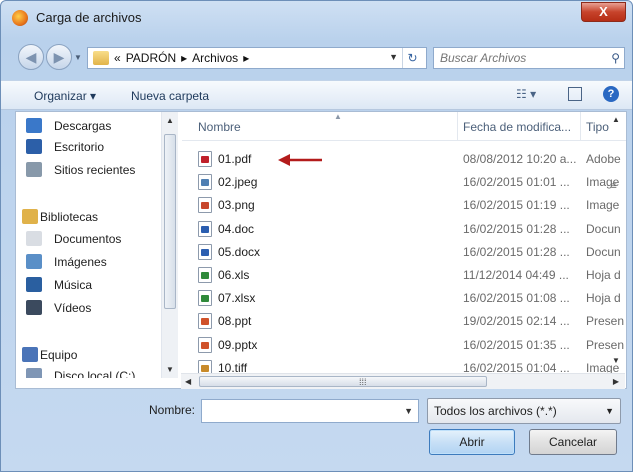  I want to click on search-box: ⚲, so click(529, 58).